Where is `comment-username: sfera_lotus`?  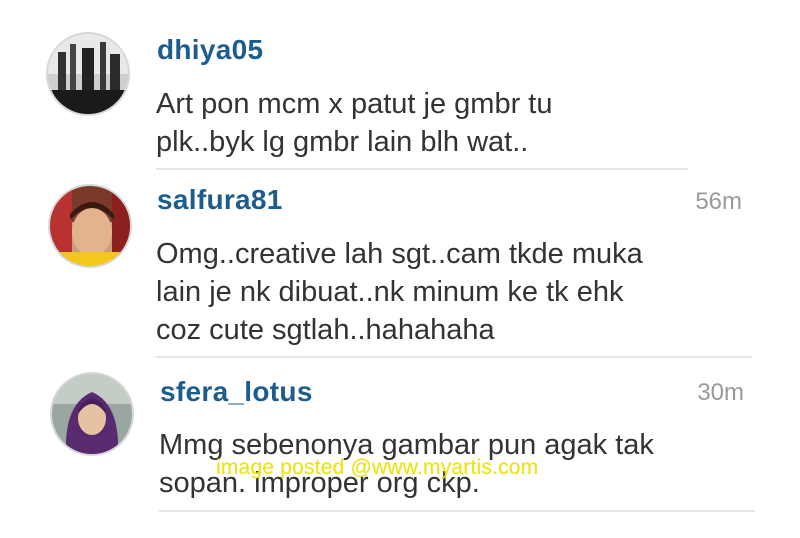
comment-username: sfera_lotus is located at coordinates (236, 392).